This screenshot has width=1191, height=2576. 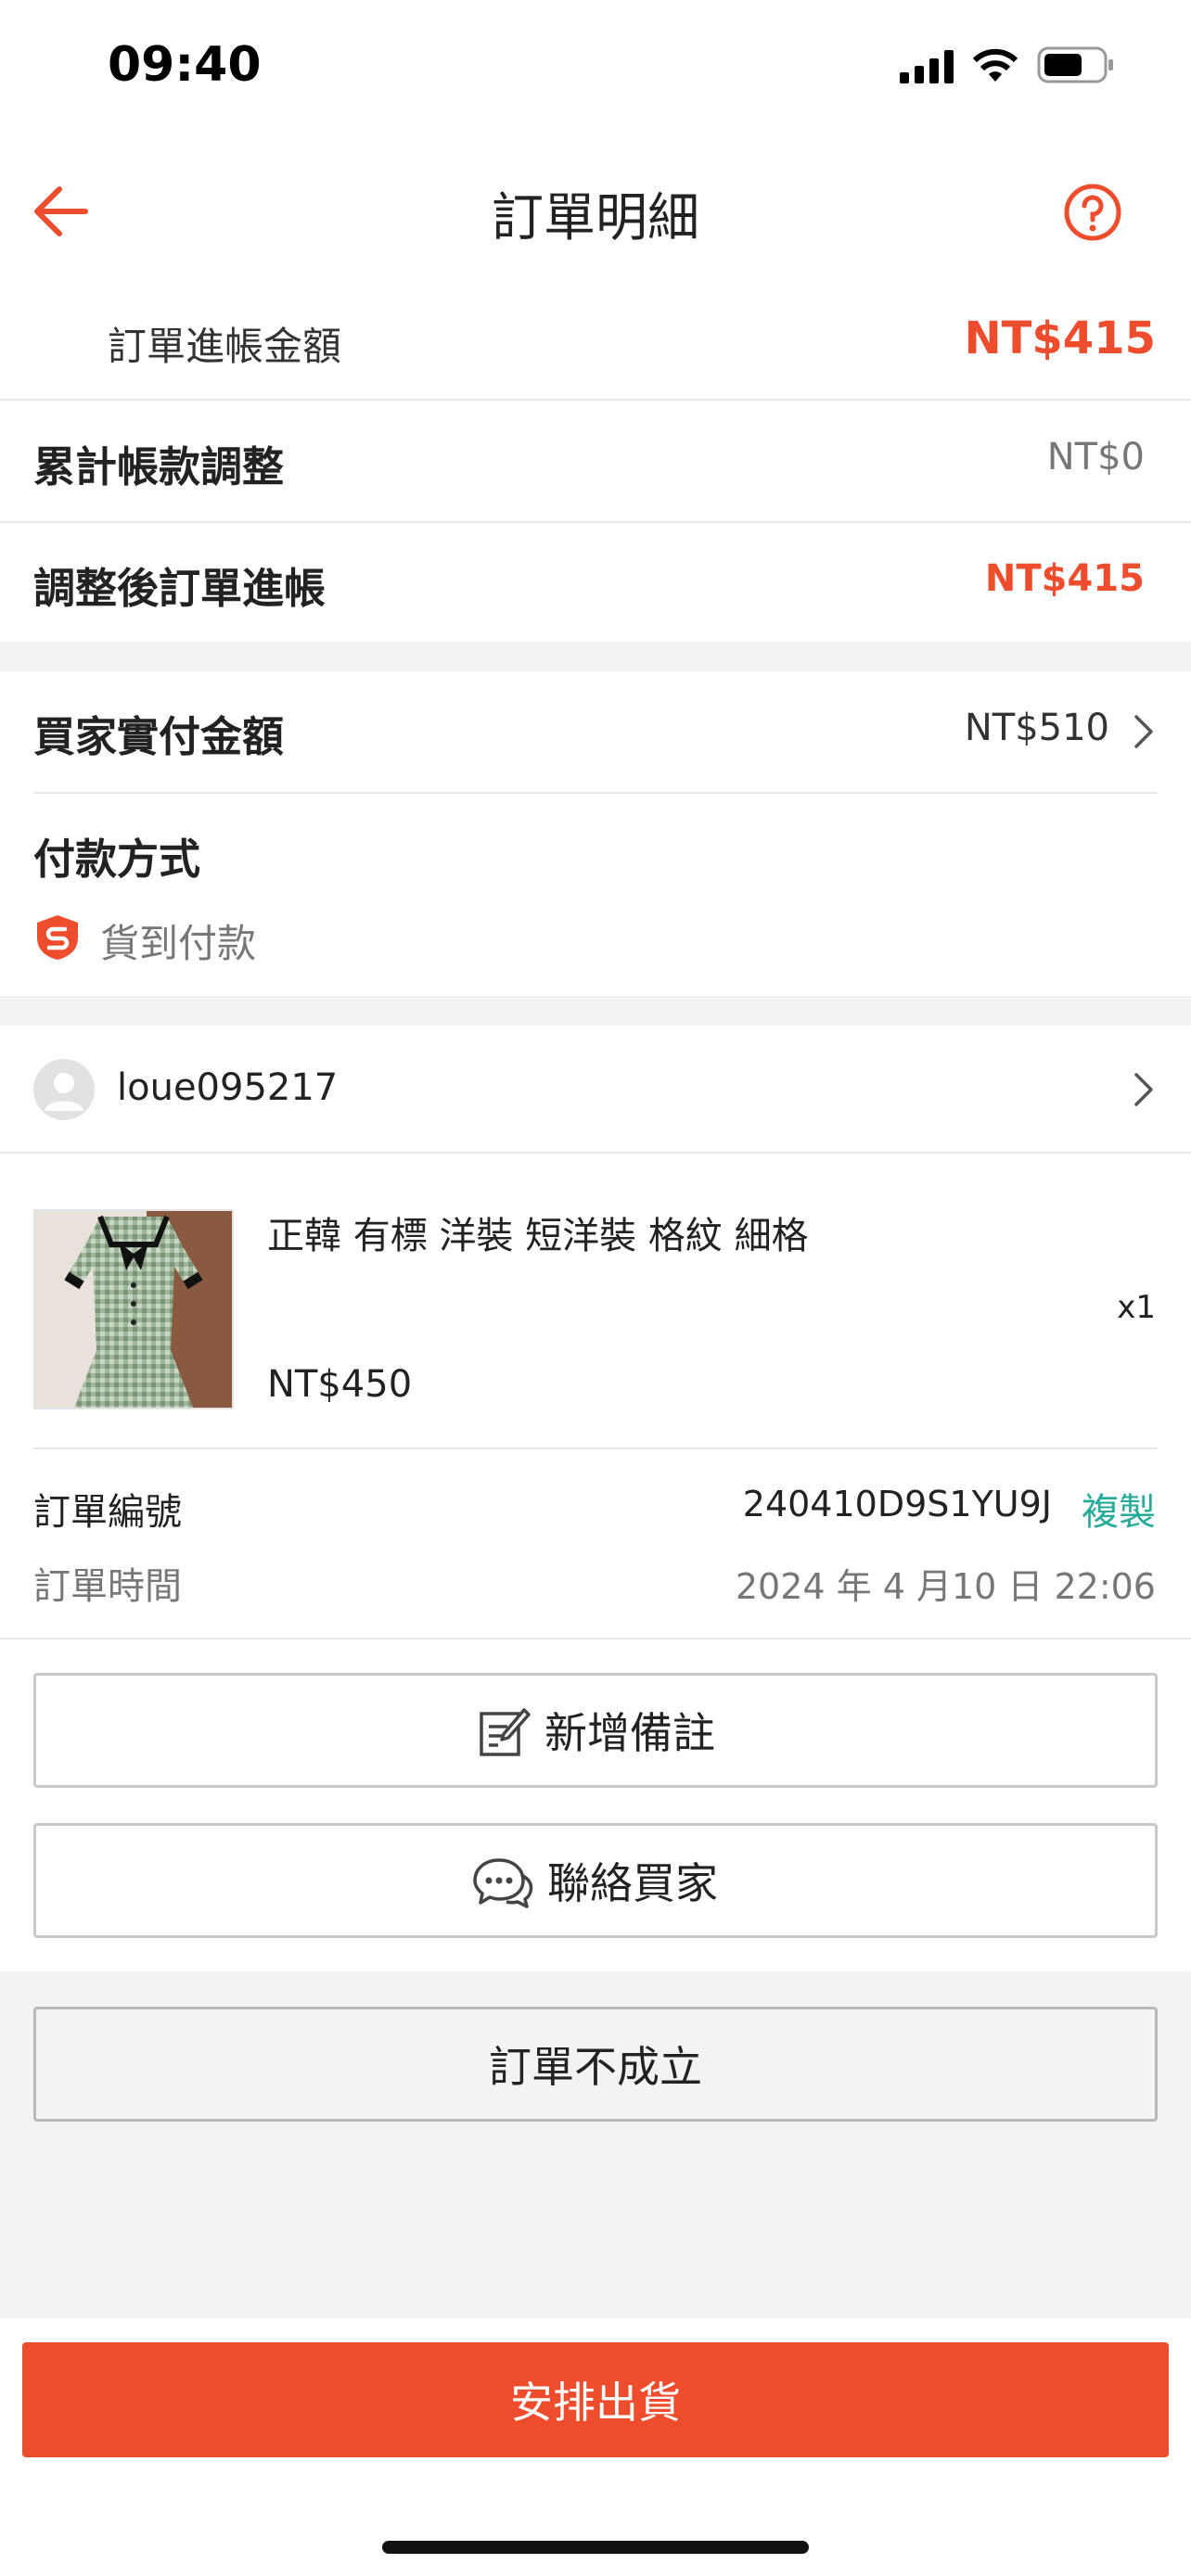 I want to click on buyer-row: loue095217, so click(x=595, y=1089).